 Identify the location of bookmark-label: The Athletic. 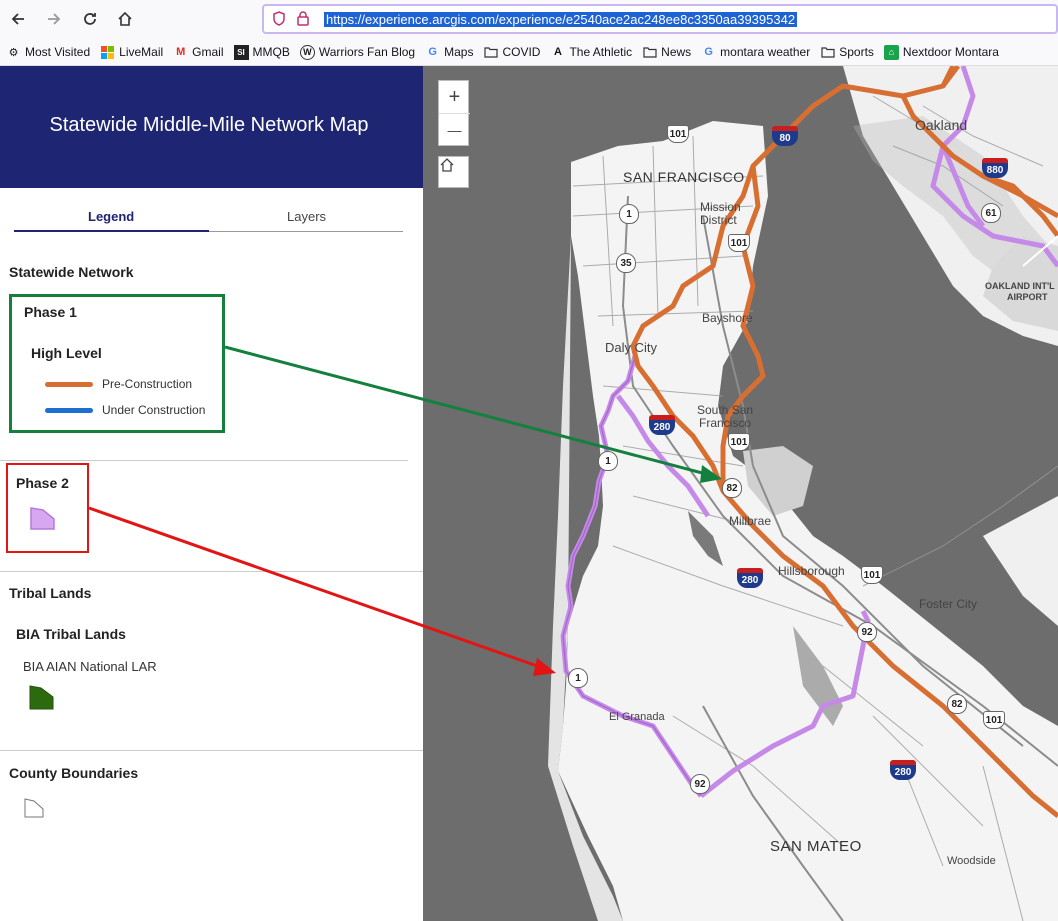
(601, 52).